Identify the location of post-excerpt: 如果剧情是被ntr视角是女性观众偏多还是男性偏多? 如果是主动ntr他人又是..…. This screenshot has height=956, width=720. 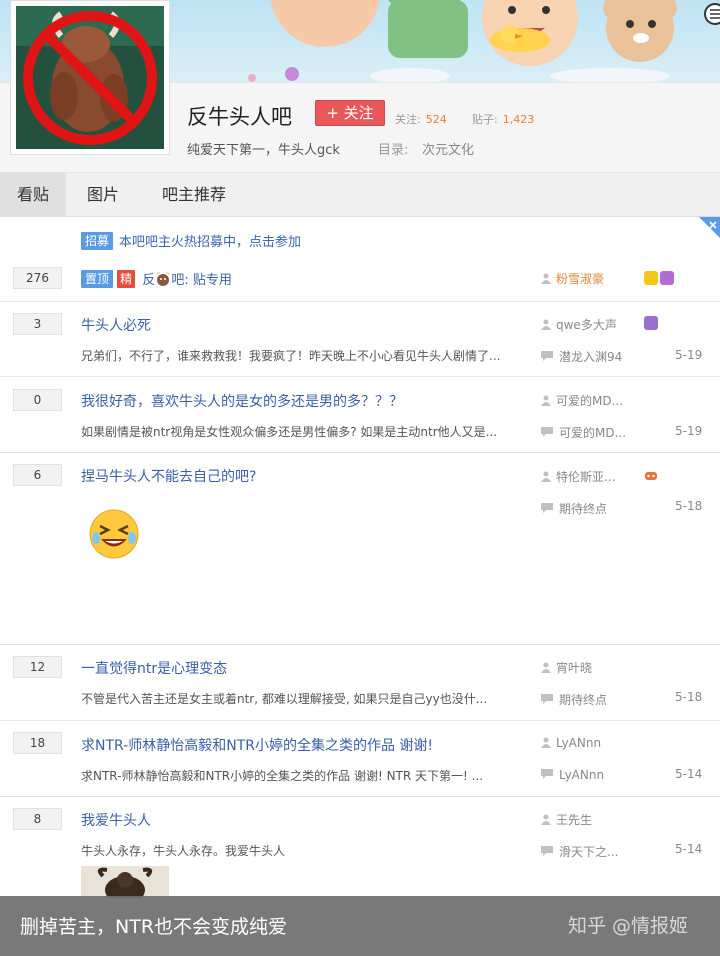
(289, 432).